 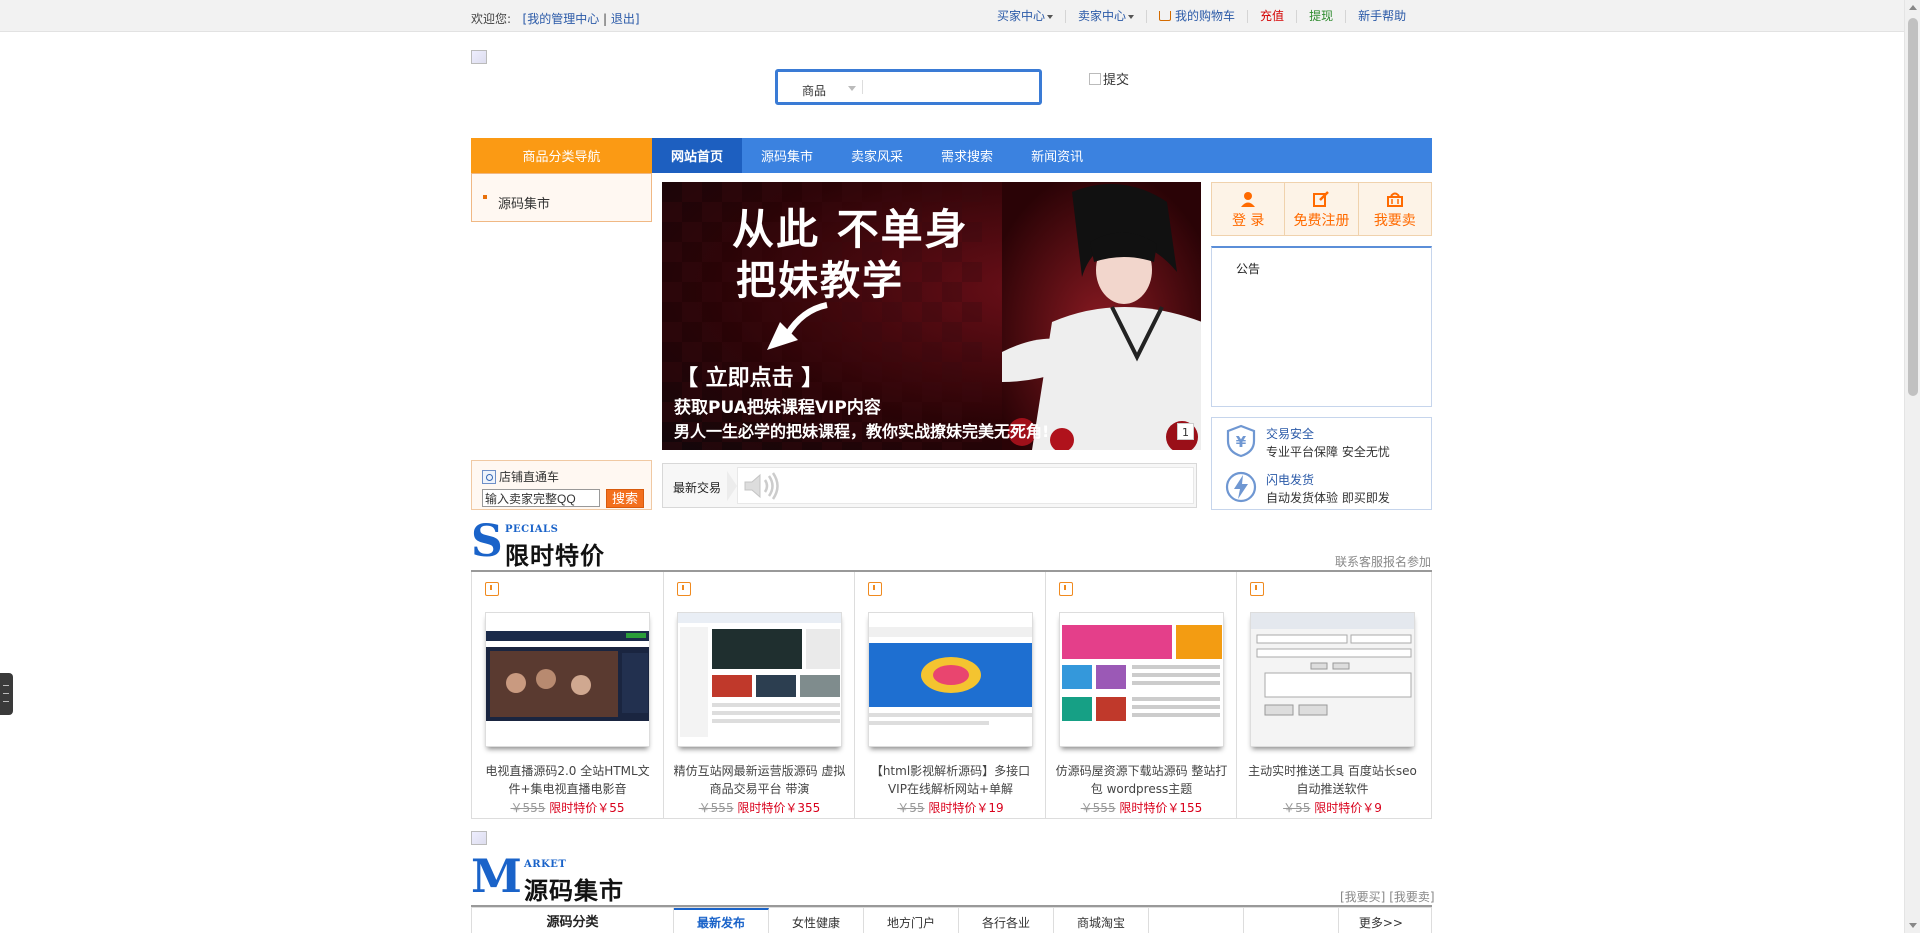 I want to click on seller-center-label: 卖家中心, so click(x=1102, y=16).